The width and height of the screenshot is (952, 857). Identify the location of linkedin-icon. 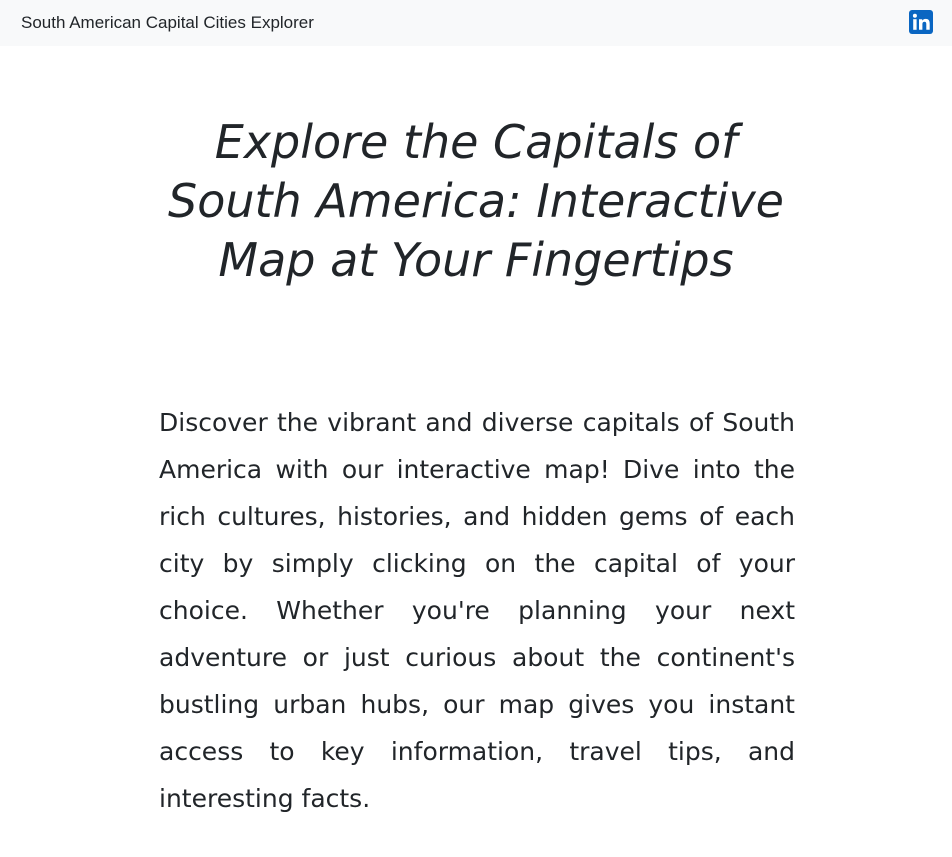
(921, 22).